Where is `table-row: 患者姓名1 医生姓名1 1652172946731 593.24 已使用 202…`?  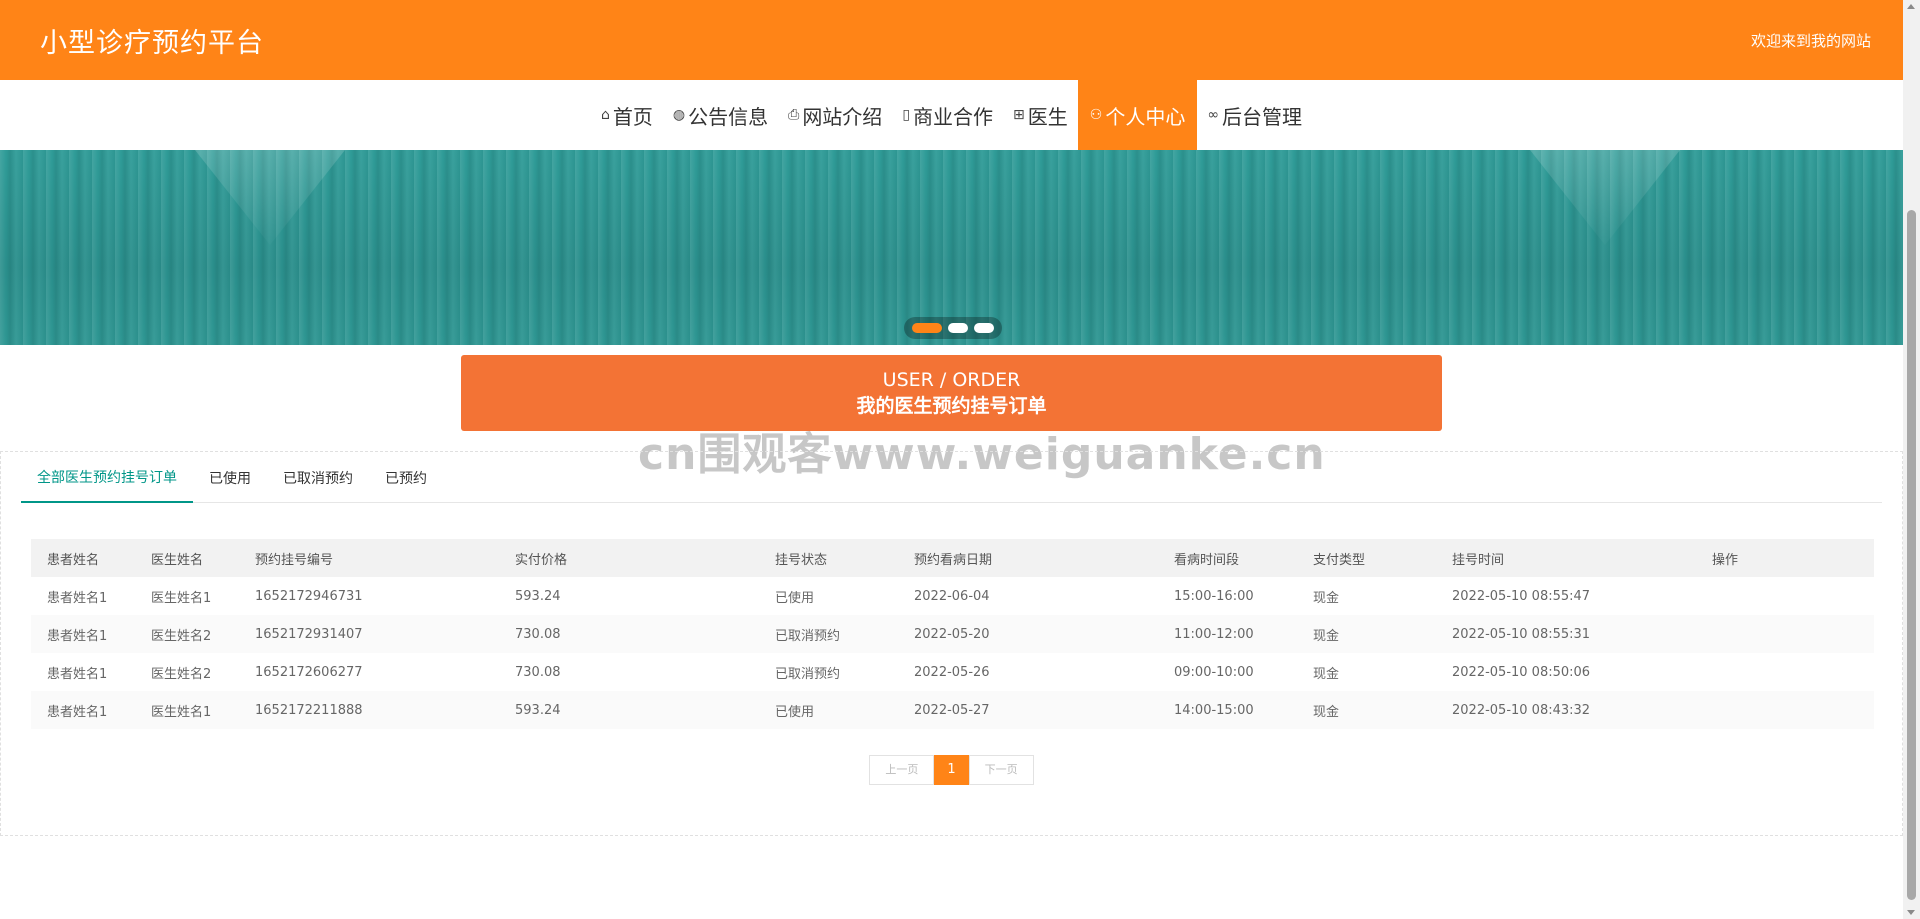 table-row: 患者姓名1 医生姓名1 1652172946731 593.24 已使用 202… is located at coordinates (952, 596).